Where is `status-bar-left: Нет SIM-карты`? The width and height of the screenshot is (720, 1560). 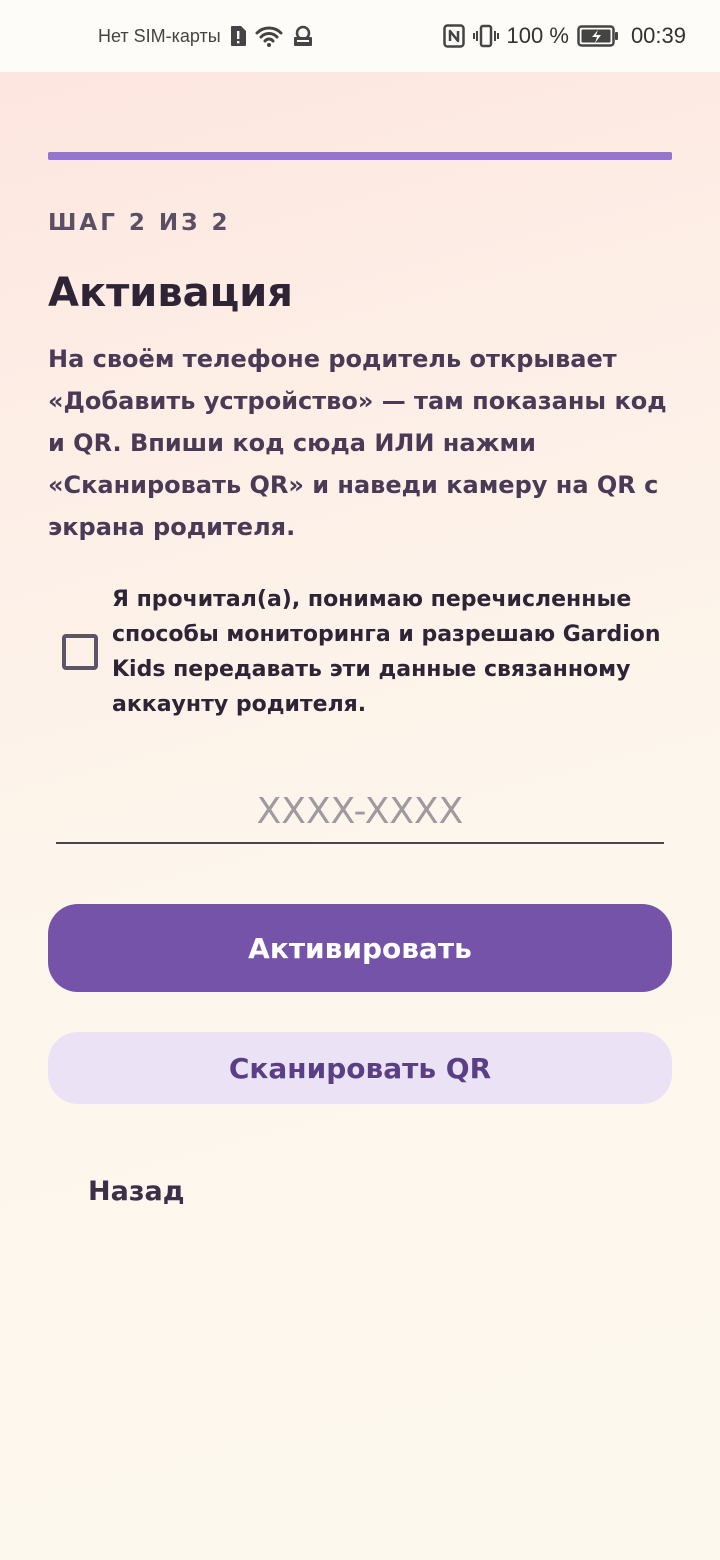 status-bar-left: Нет SIM-карты is located at coordinates (206, 36).